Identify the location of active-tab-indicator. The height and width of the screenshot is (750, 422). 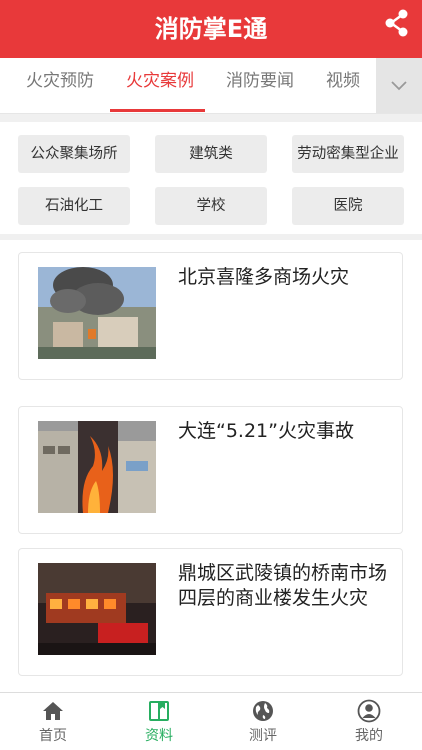
(157, 110).